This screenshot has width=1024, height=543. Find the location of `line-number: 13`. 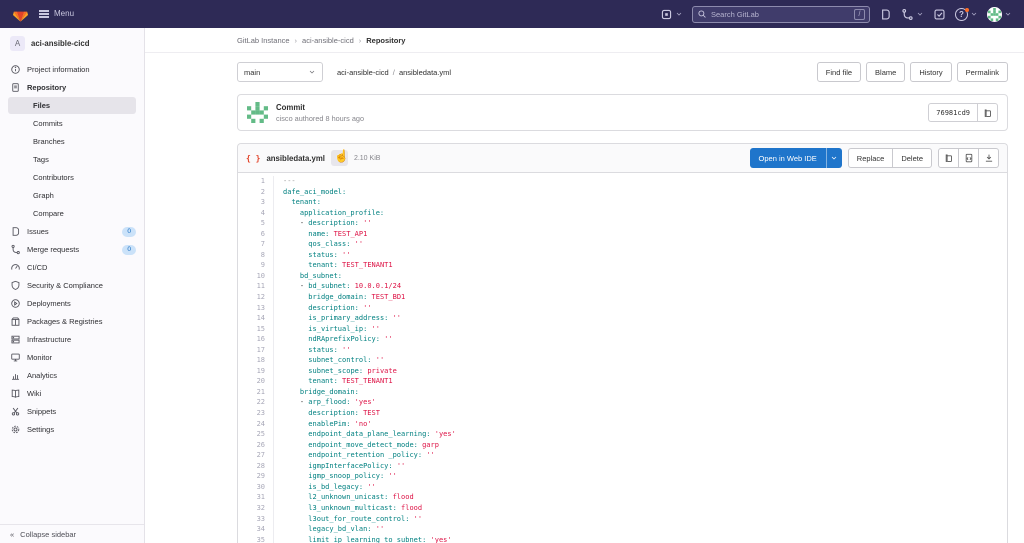

line-number: 13 is located at coordinates (256, 308).